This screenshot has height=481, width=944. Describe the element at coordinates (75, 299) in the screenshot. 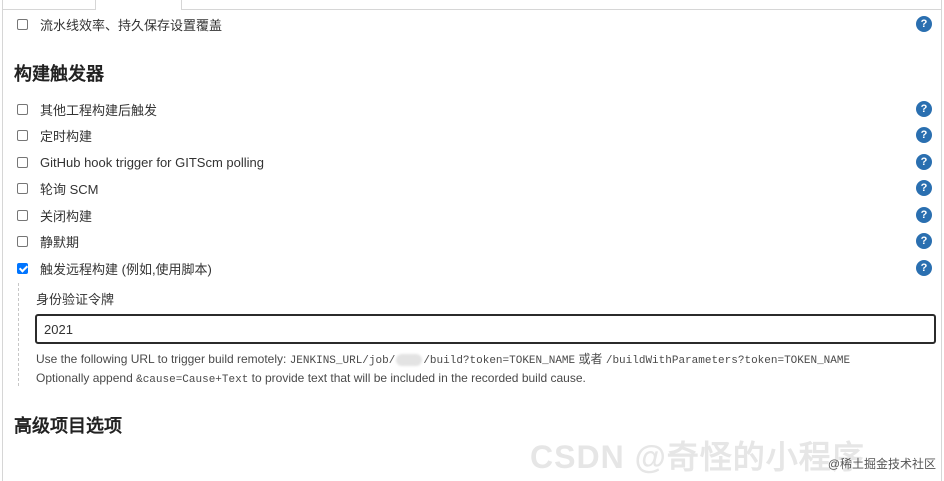

I see `token-field-label: 身份验证令牌` at that location.